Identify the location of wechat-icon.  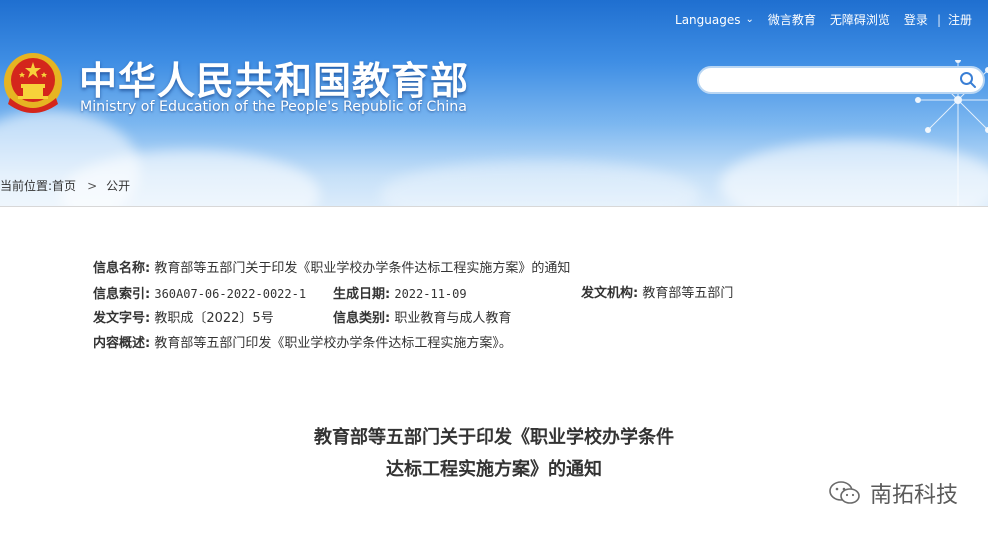
(844, 492).